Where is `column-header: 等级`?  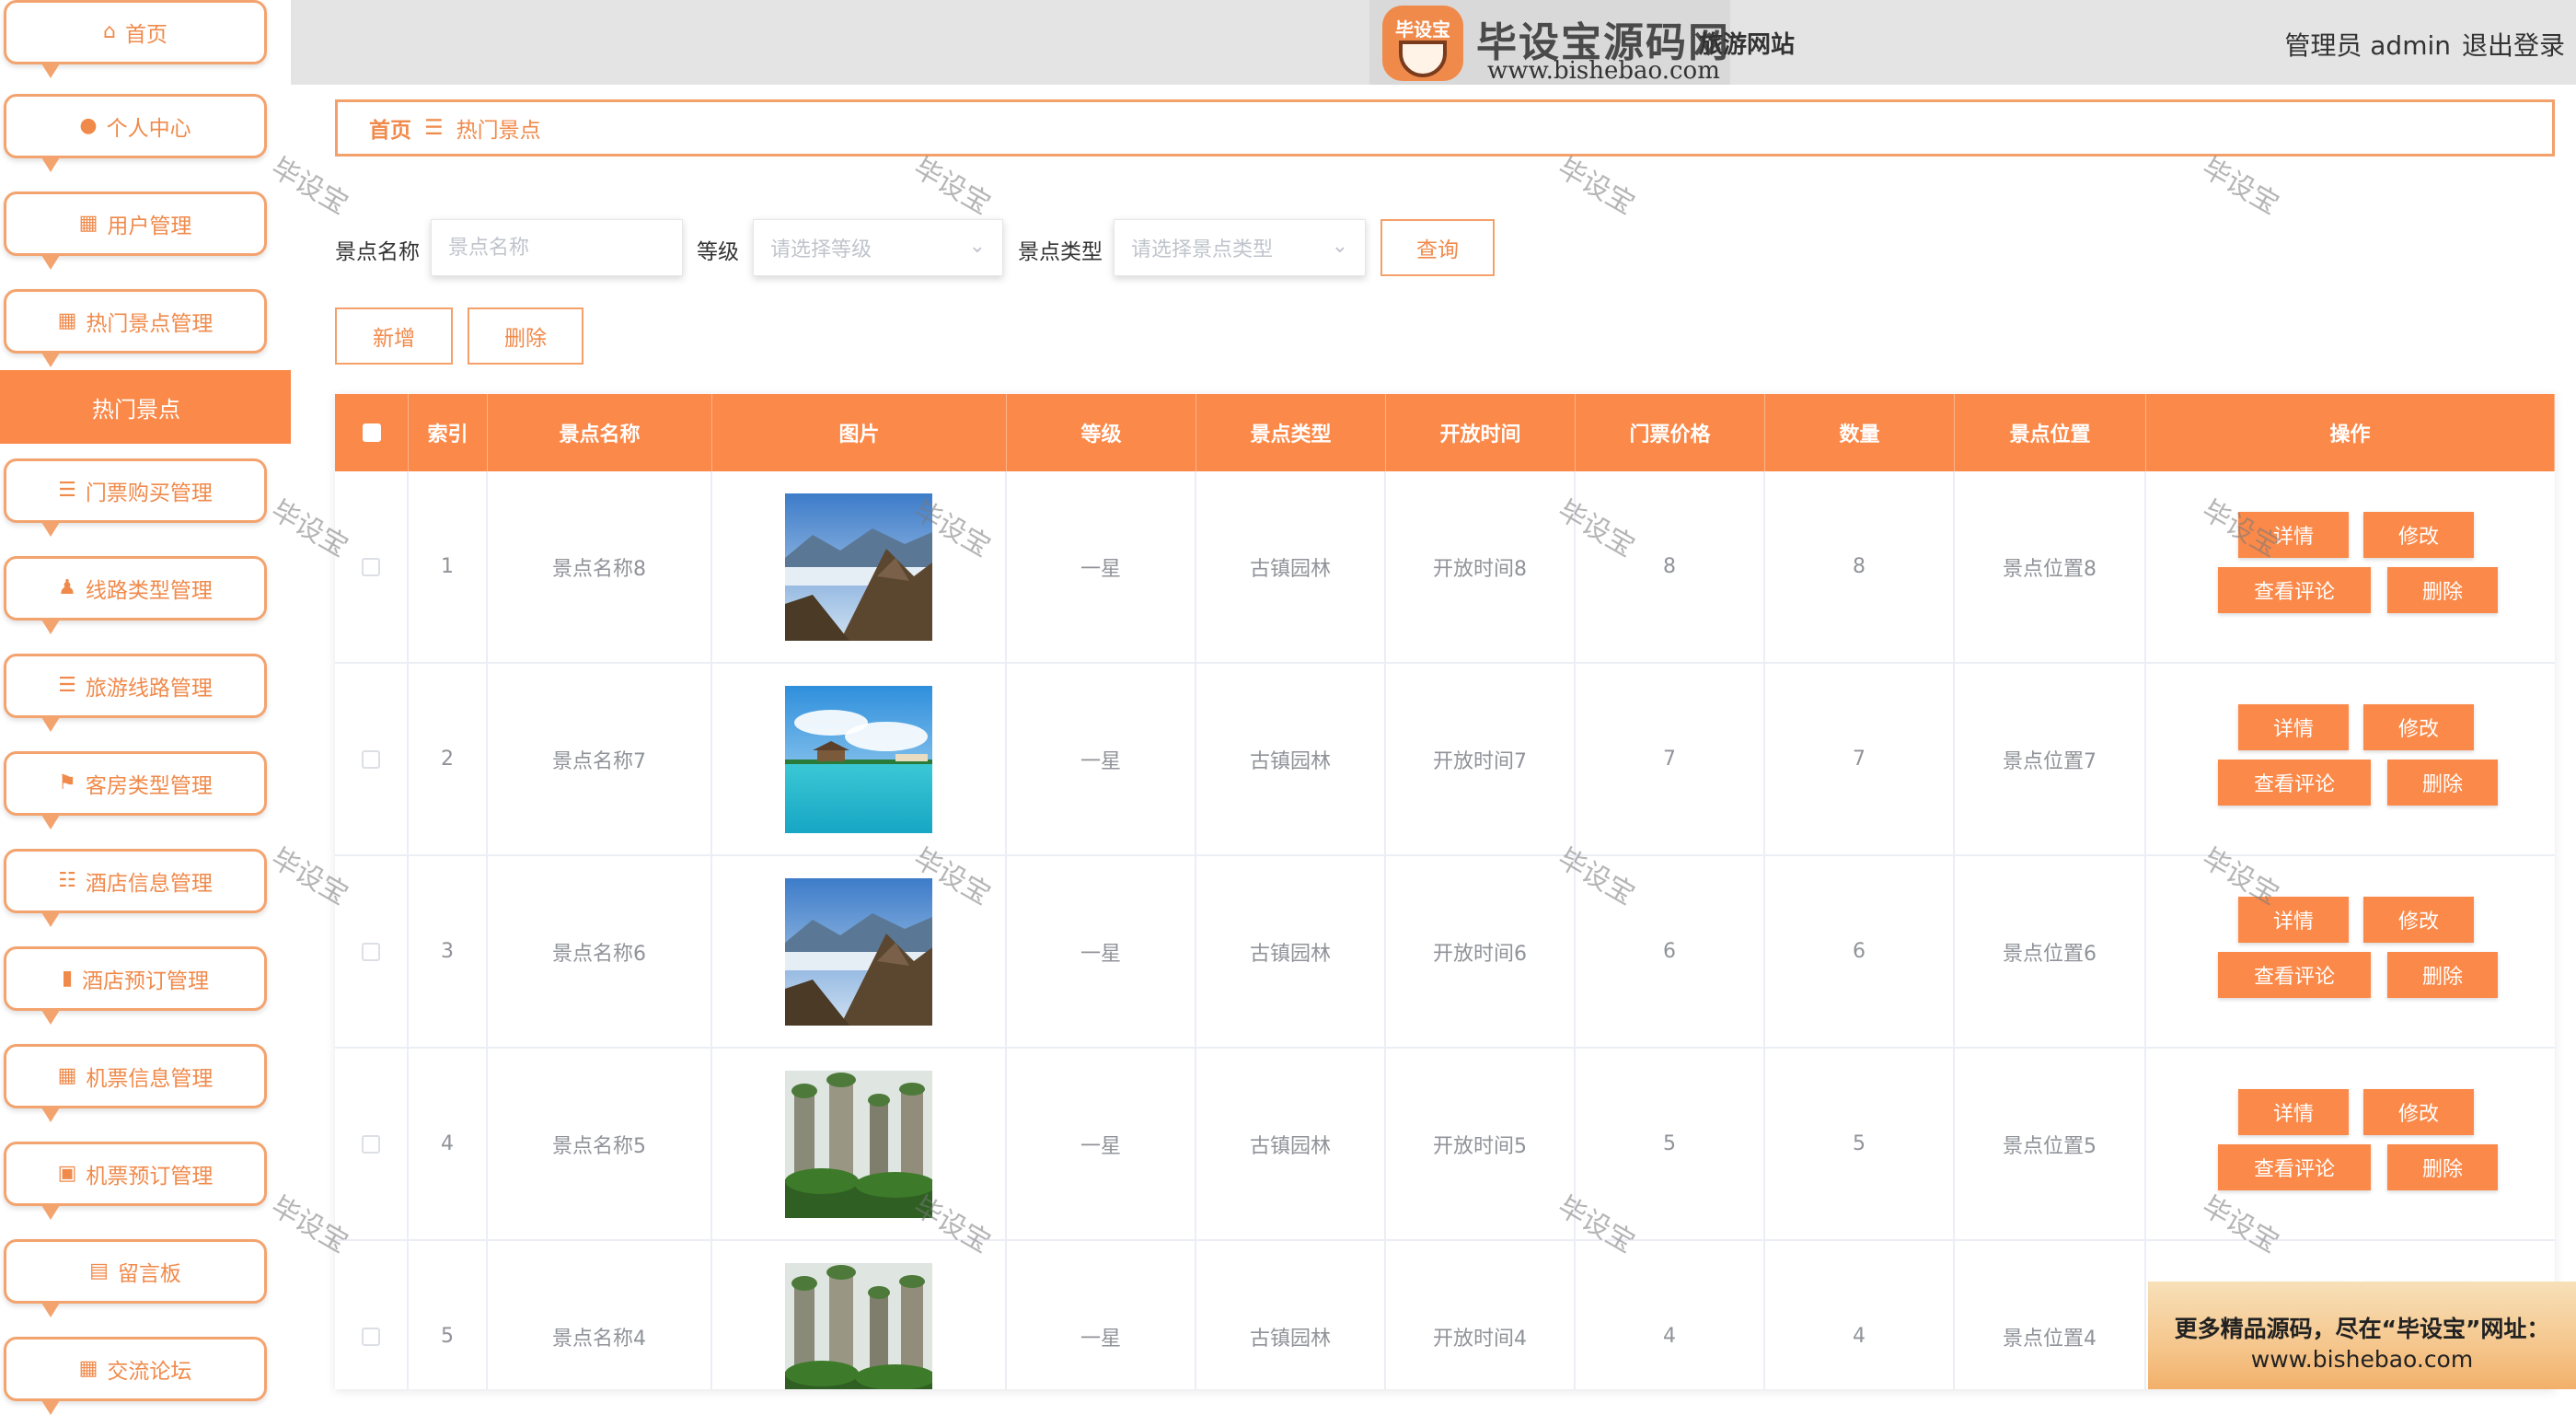 column-header: 等级 is located at coordinates (1101, 432).